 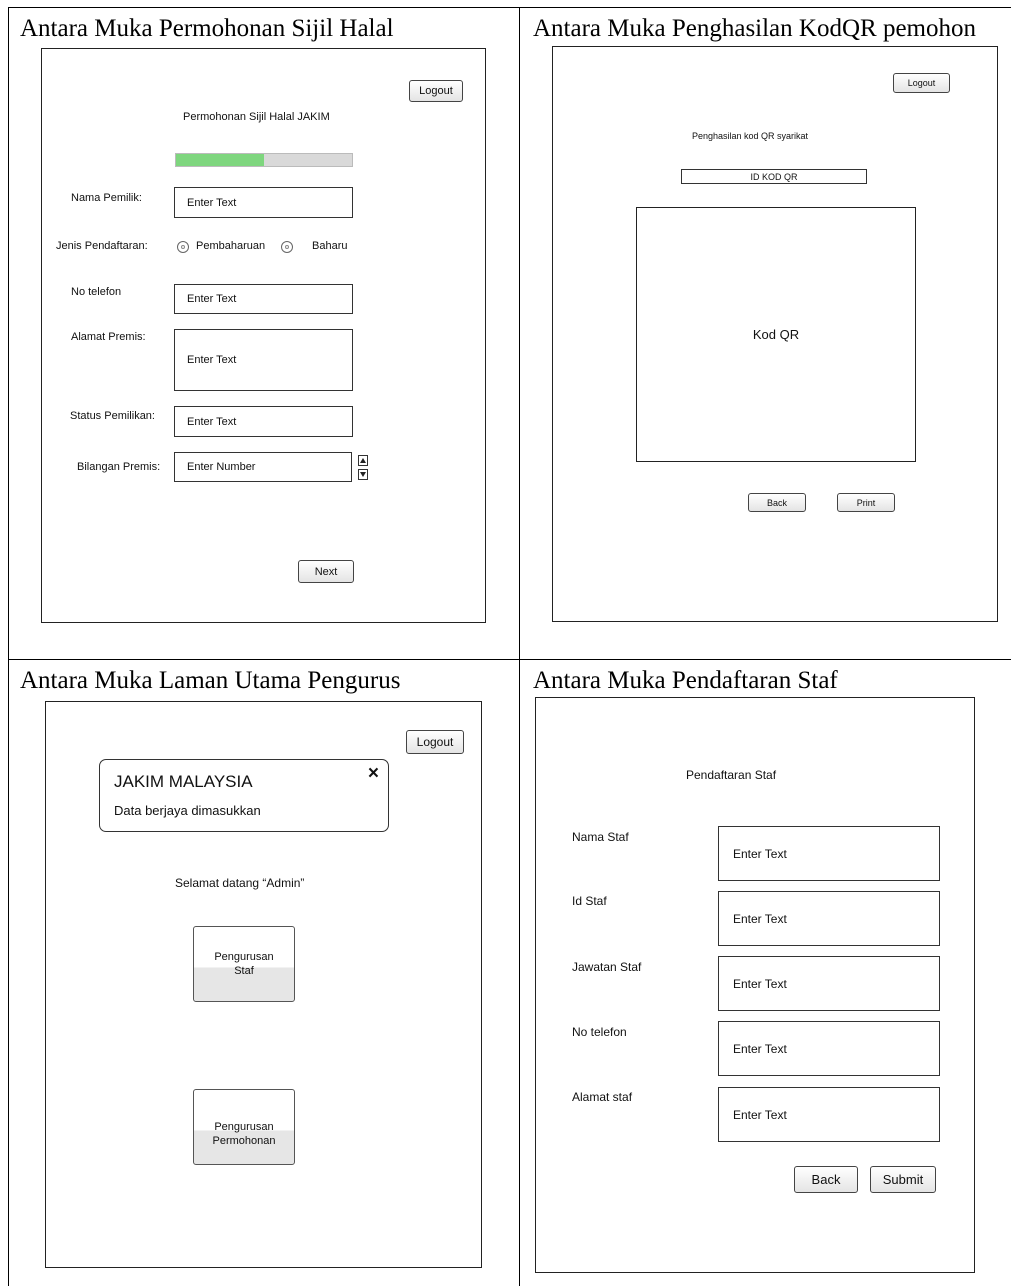 I want to click on nama-staf-label: Nama Staf, so click(x=600, y=837).